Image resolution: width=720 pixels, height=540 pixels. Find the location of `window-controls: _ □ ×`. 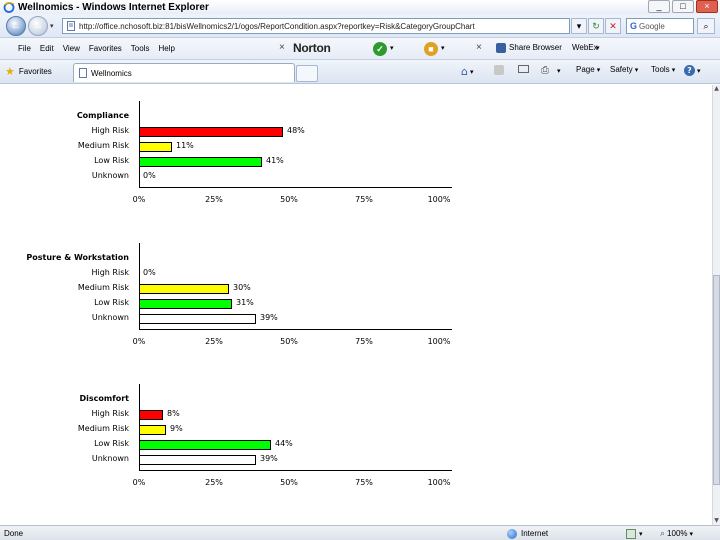

window-controls: _ □ × is located at coordinates (683, 6).